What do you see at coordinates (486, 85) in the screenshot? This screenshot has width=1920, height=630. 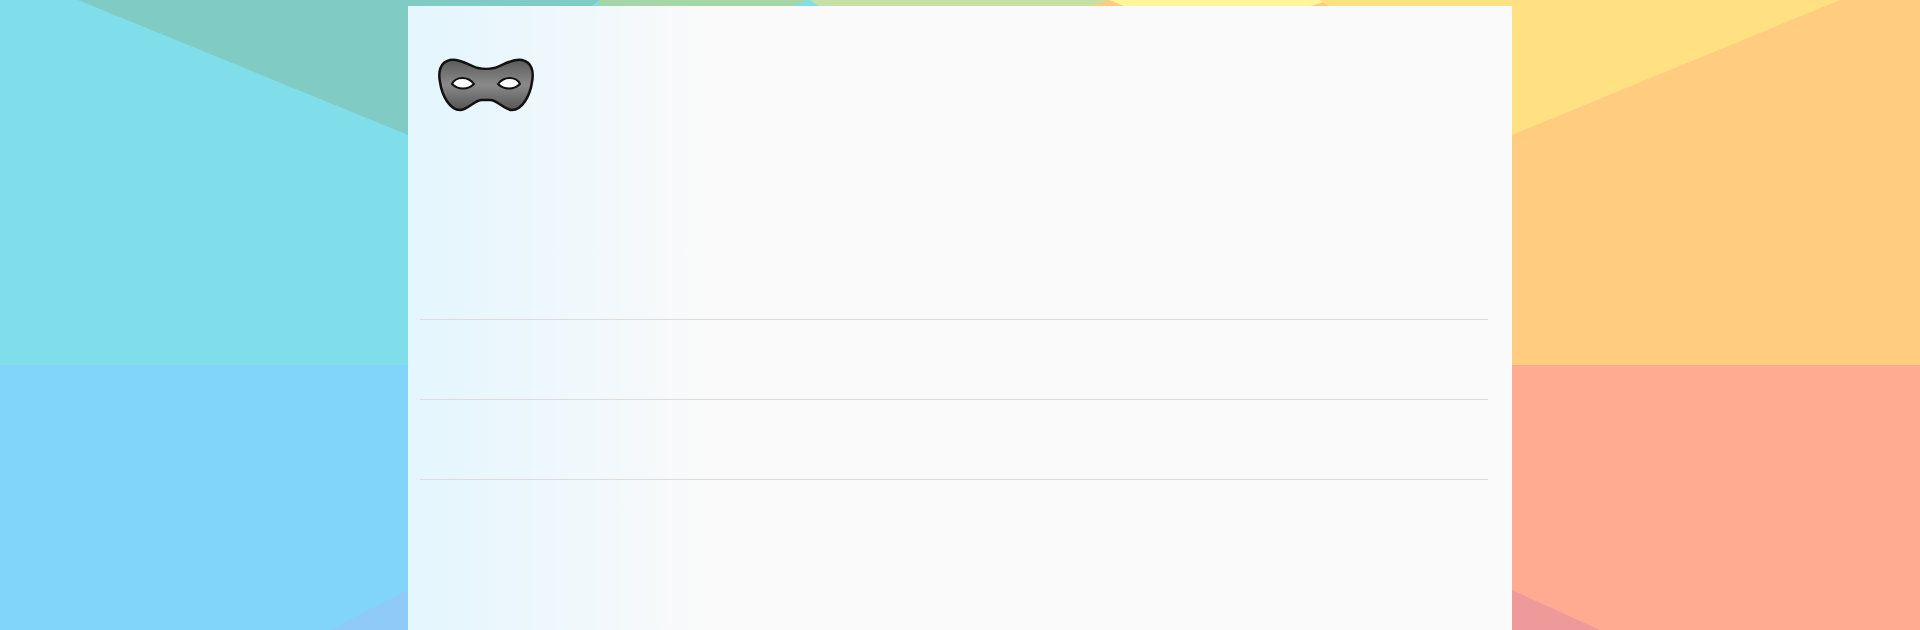 I see `mask-icon` at bounding box center [486, 85].